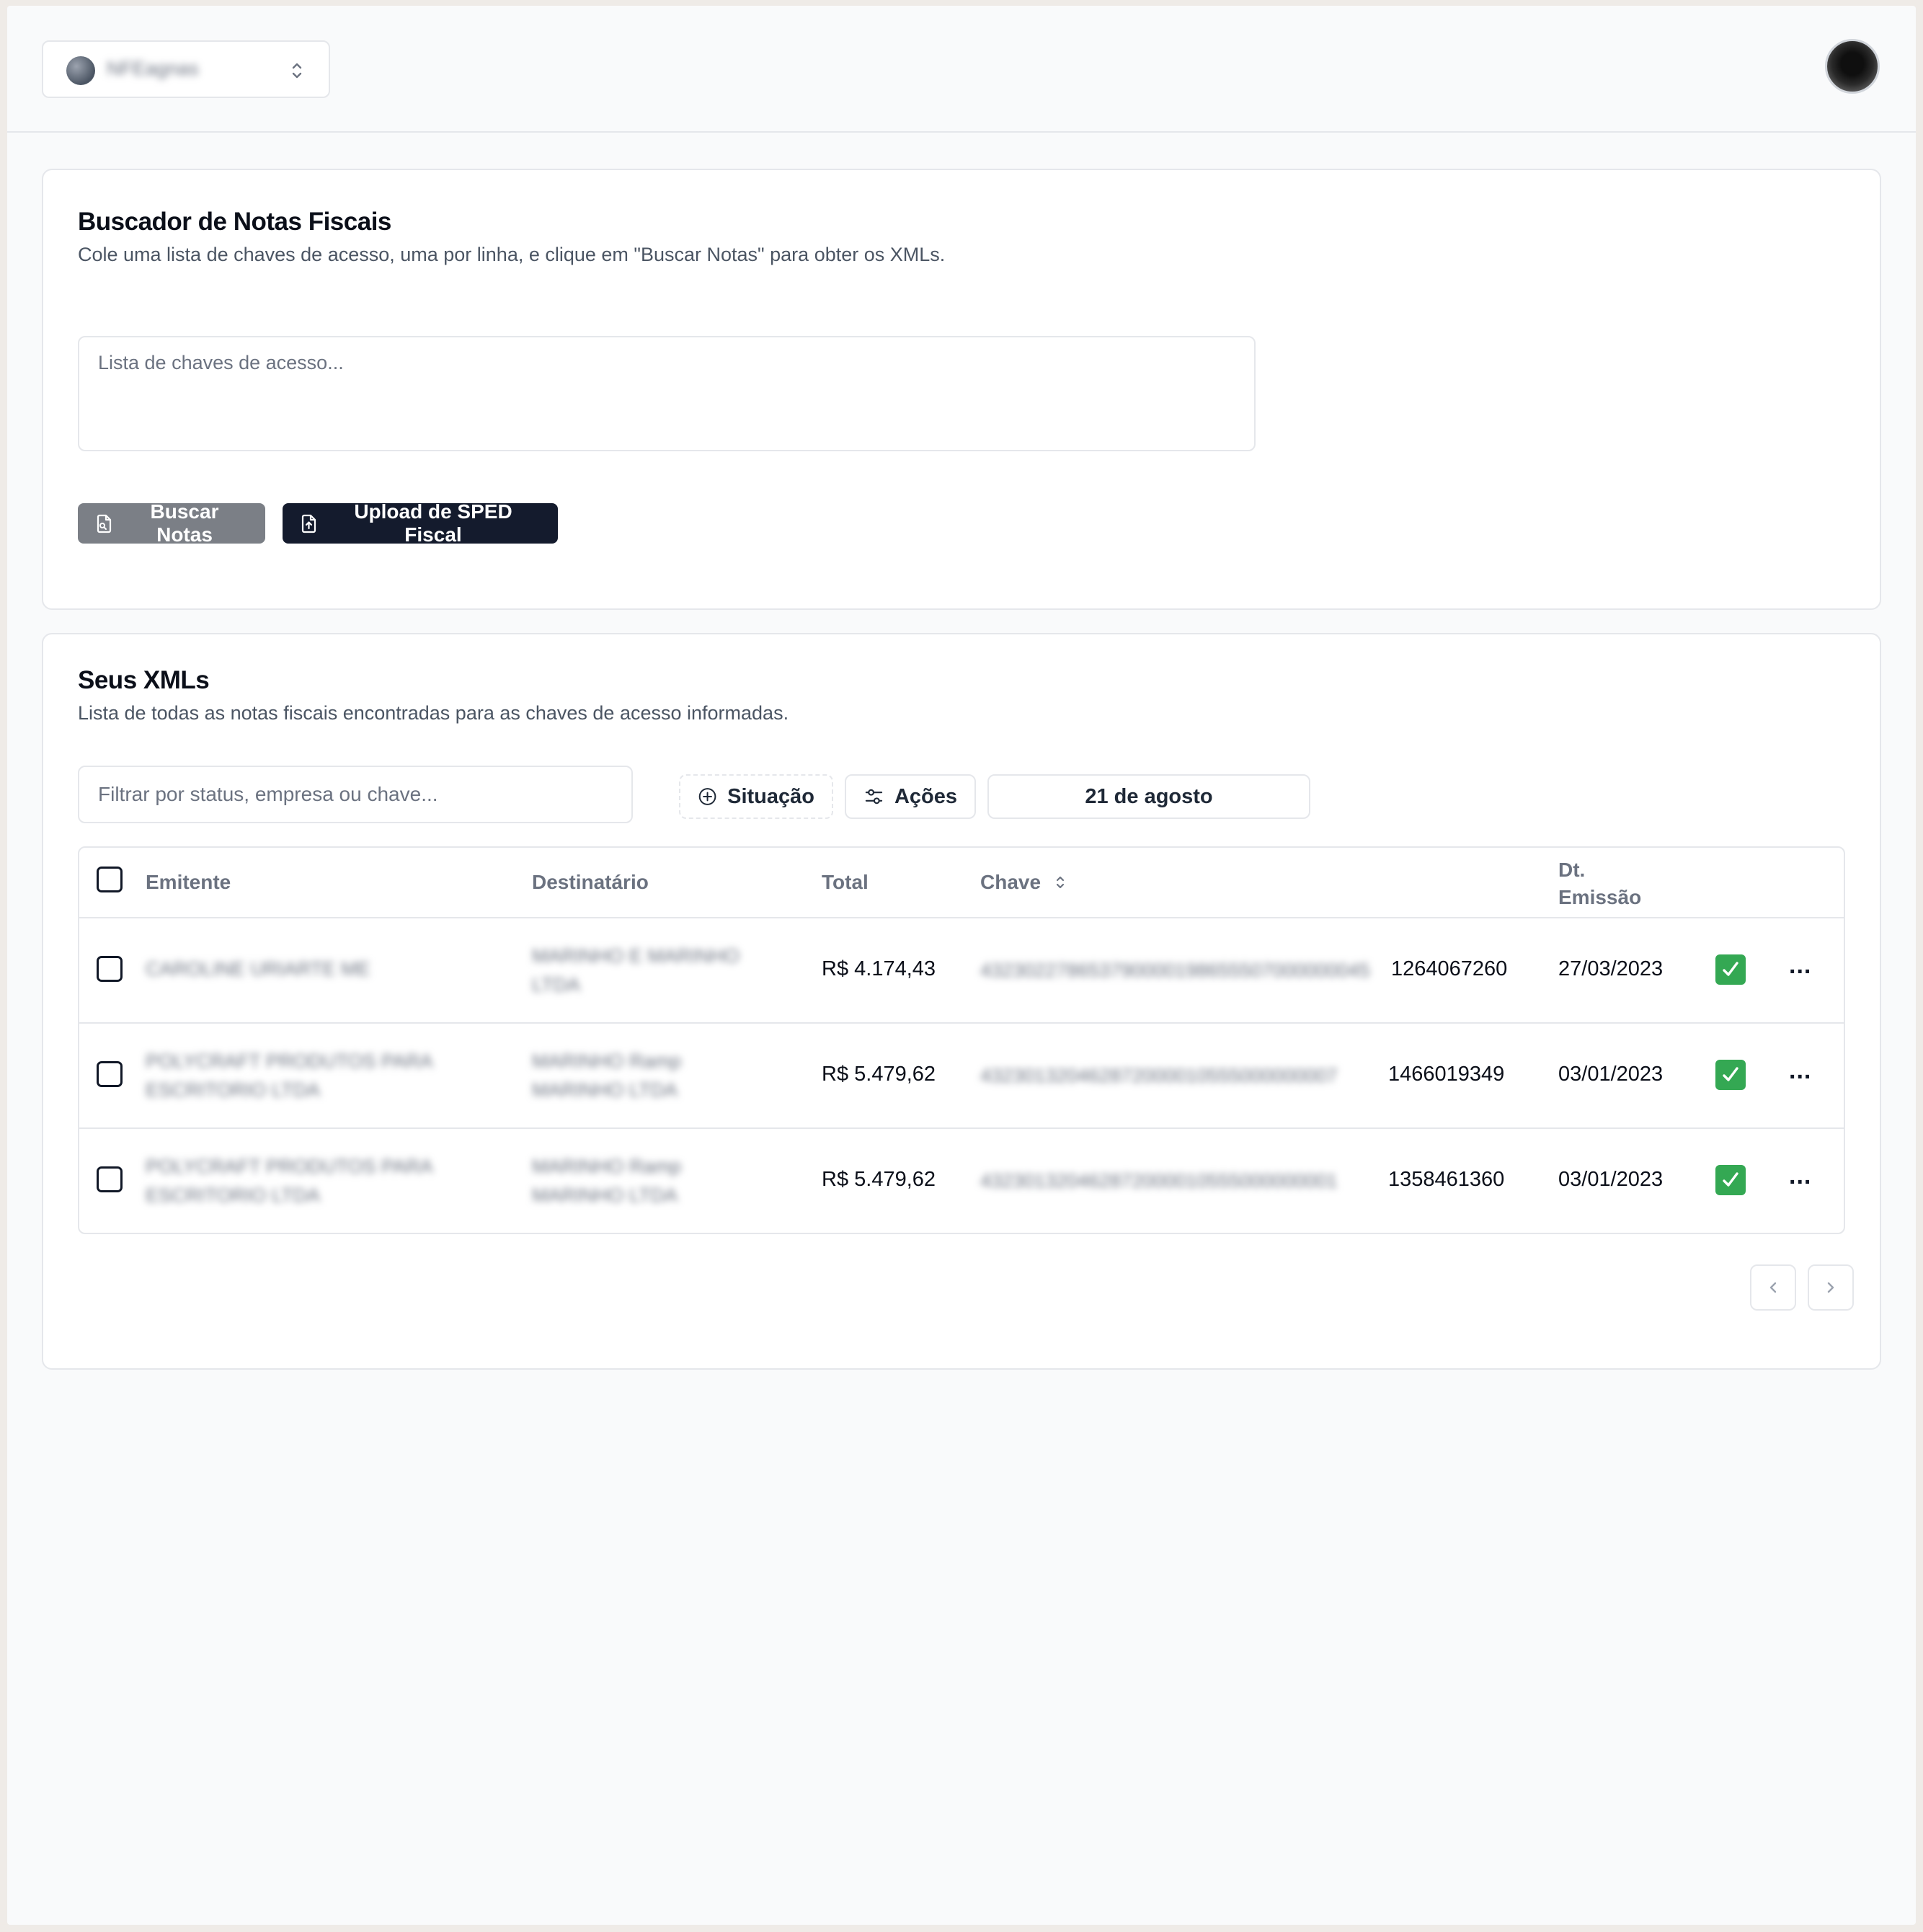 This screenshot has width=1923, height=1932. I want to click on total-cell: R$ 4.174,43, so click(879, 968).